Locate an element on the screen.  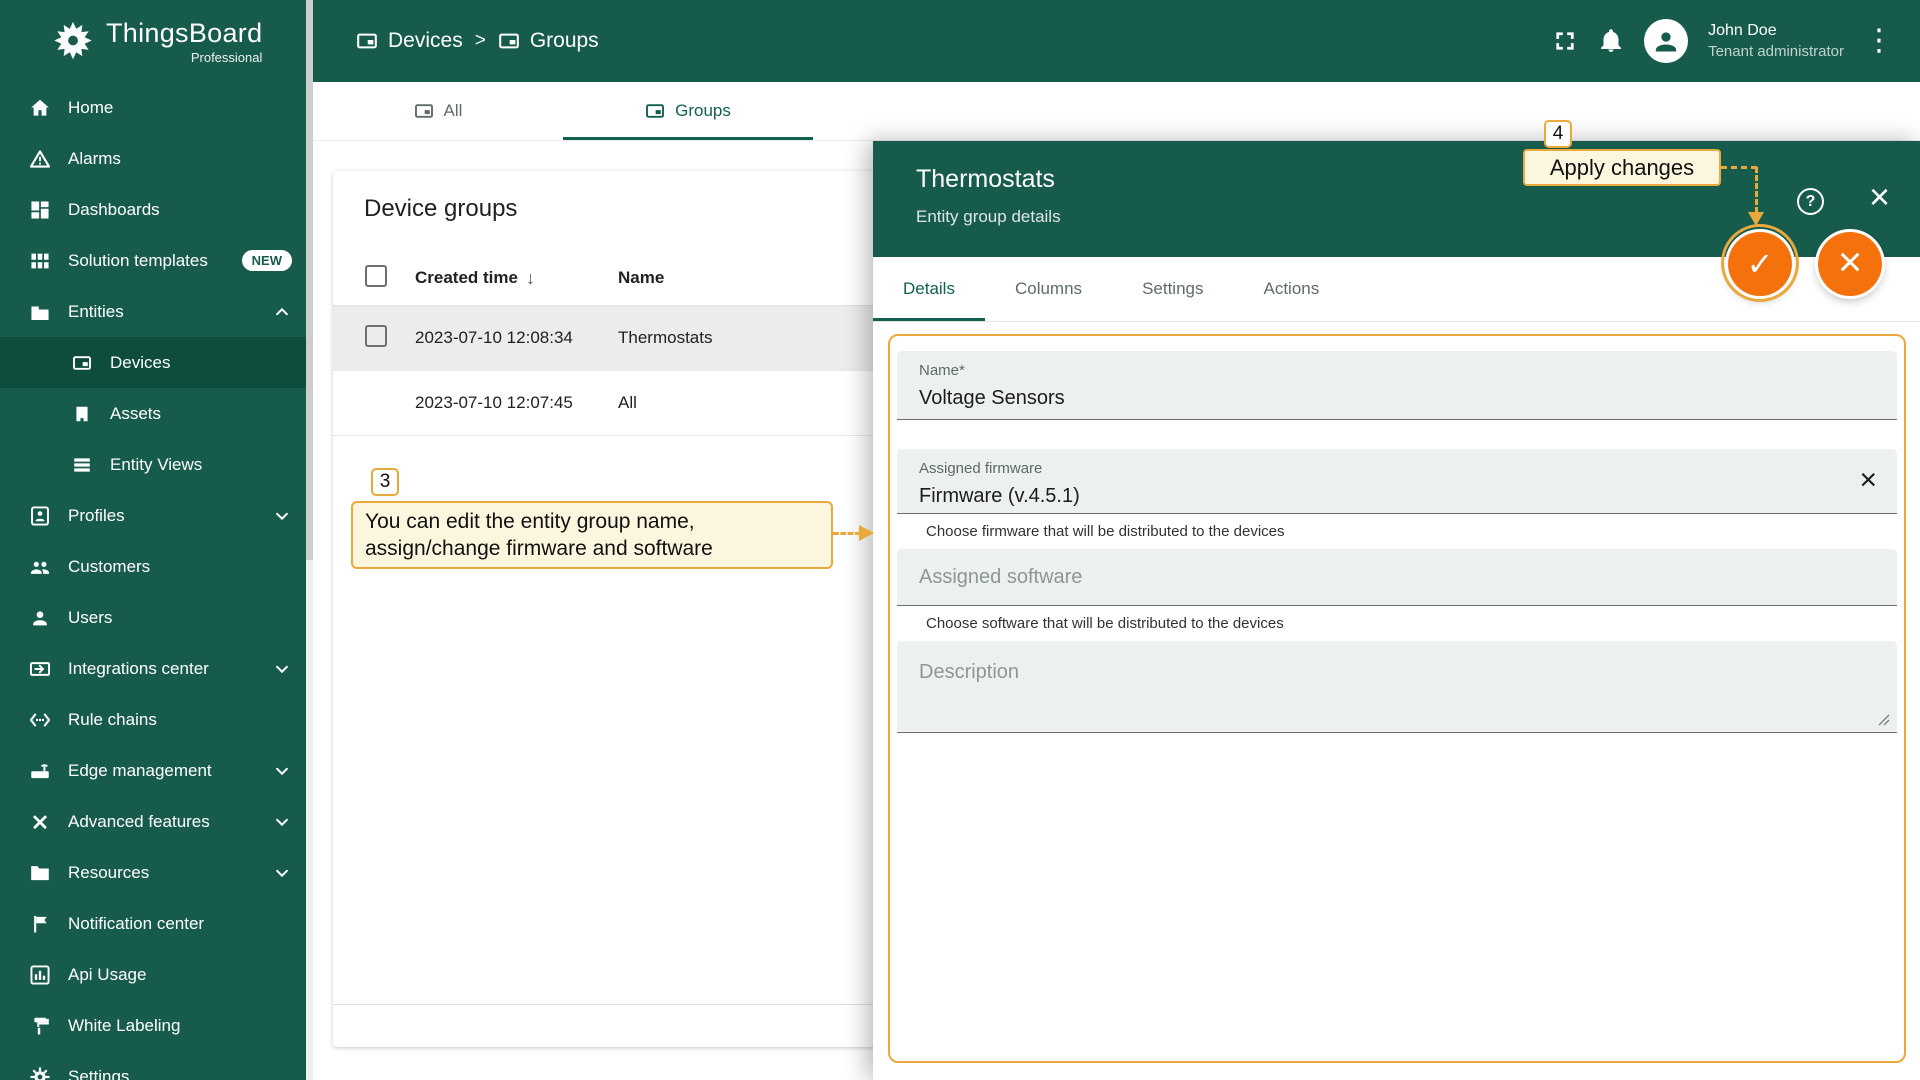
sidebar-item-white-labeling: White Labeling is located at coordinates (153, 1025).